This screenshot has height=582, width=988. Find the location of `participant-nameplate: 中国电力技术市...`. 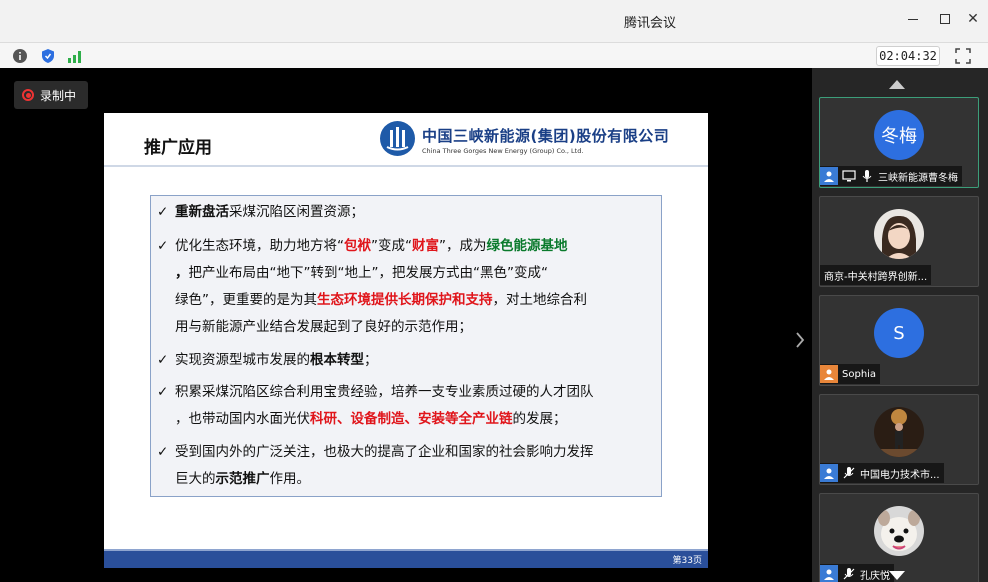

participant-nameplate: 中国电力技术市... is located at coordinates (882, 473).